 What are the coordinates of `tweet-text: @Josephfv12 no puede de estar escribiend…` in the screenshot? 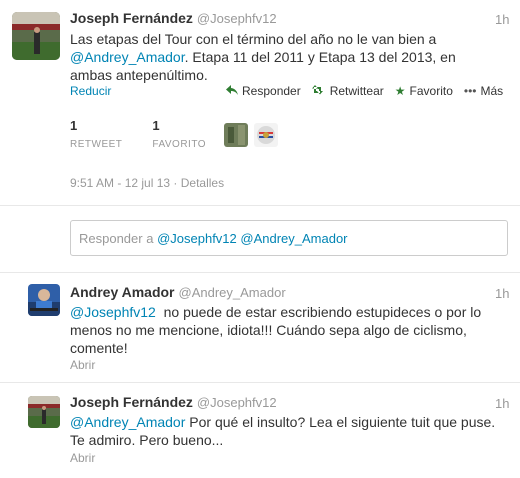 It's located at (290, 330).